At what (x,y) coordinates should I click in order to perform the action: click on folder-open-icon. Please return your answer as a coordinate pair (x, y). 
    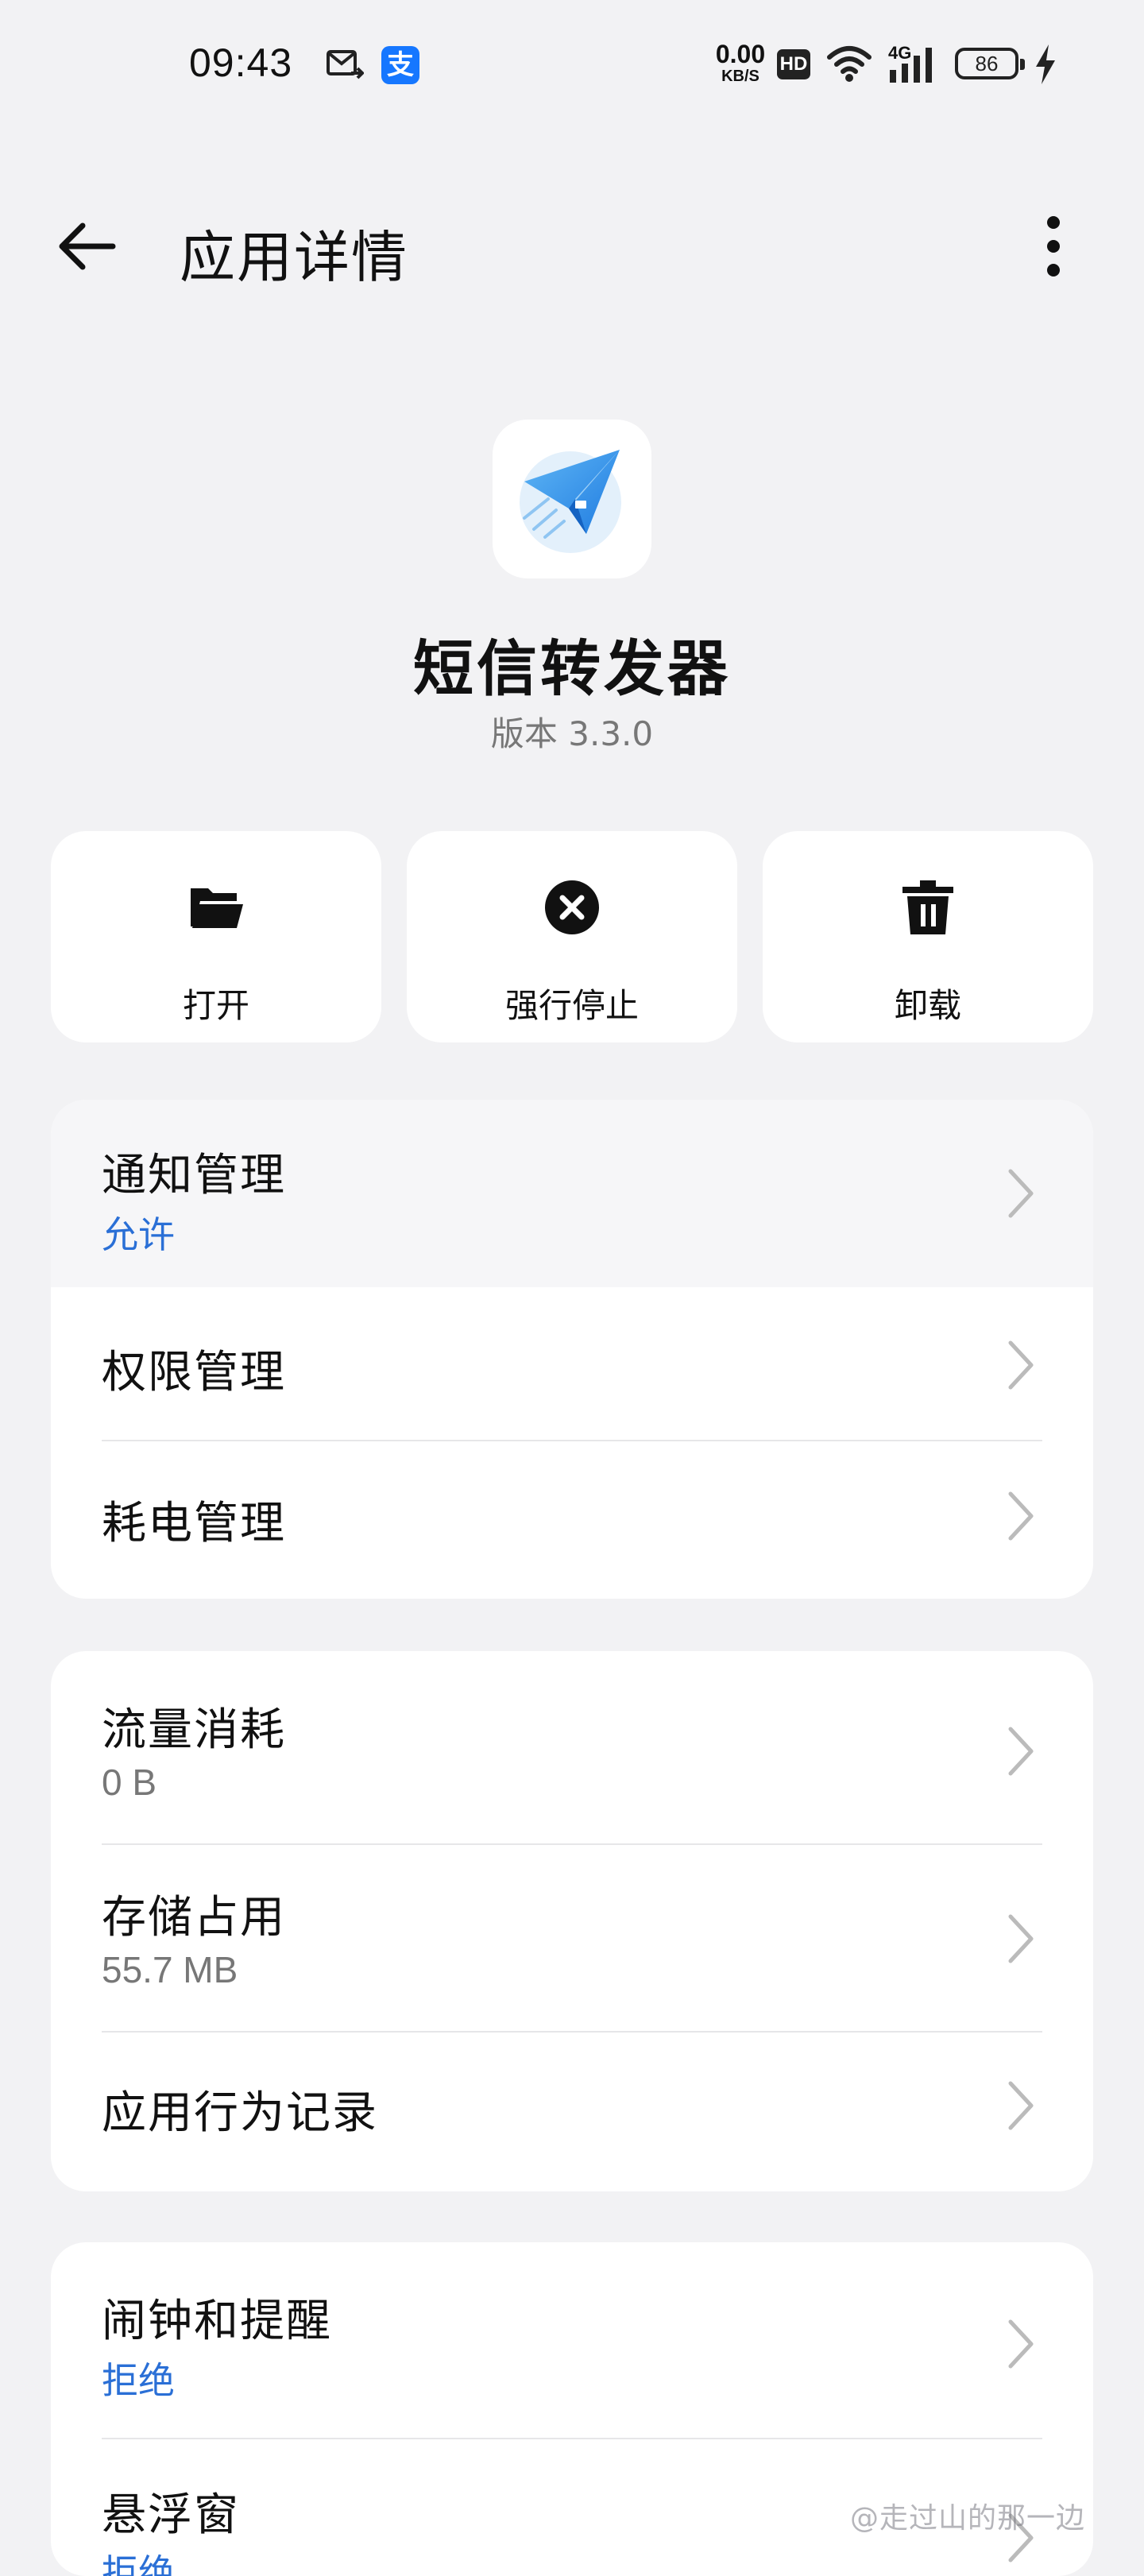
    Looking at the image, I should click on (217, 908).